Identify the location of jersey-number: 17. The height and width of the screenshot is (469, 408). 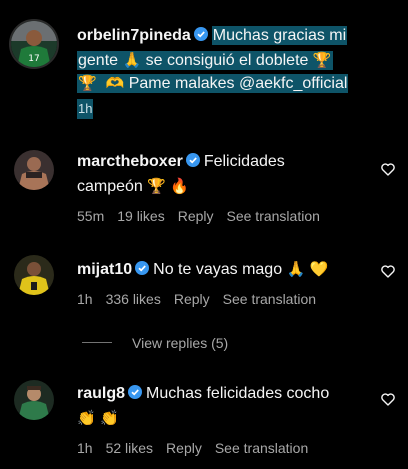
(33, 59).